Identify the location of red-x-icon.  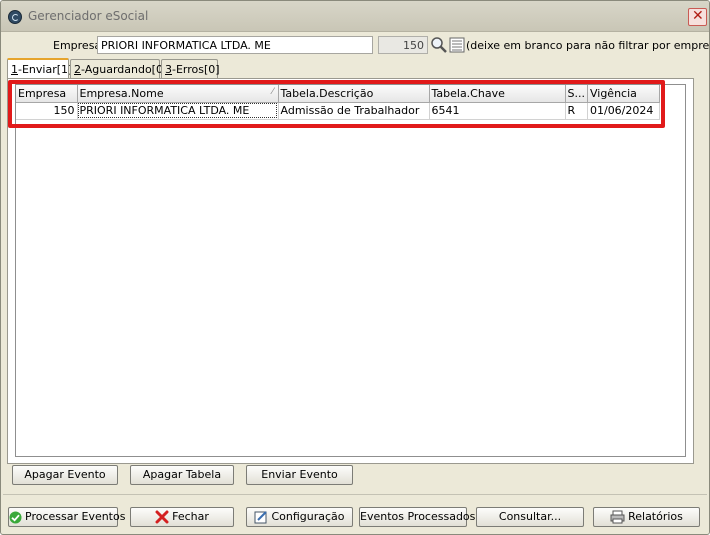
(162, 517).